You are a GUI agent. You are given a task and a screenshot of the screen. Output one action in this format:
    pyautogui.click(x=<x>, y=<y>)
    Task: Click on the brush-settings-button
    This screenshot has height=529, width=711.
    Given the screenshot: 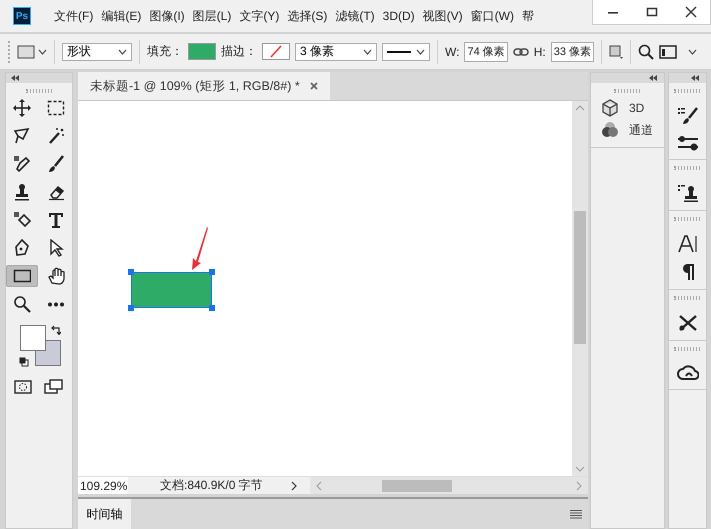 What is the action you would take?
    pyautogui.click(x=688, y=116)
    